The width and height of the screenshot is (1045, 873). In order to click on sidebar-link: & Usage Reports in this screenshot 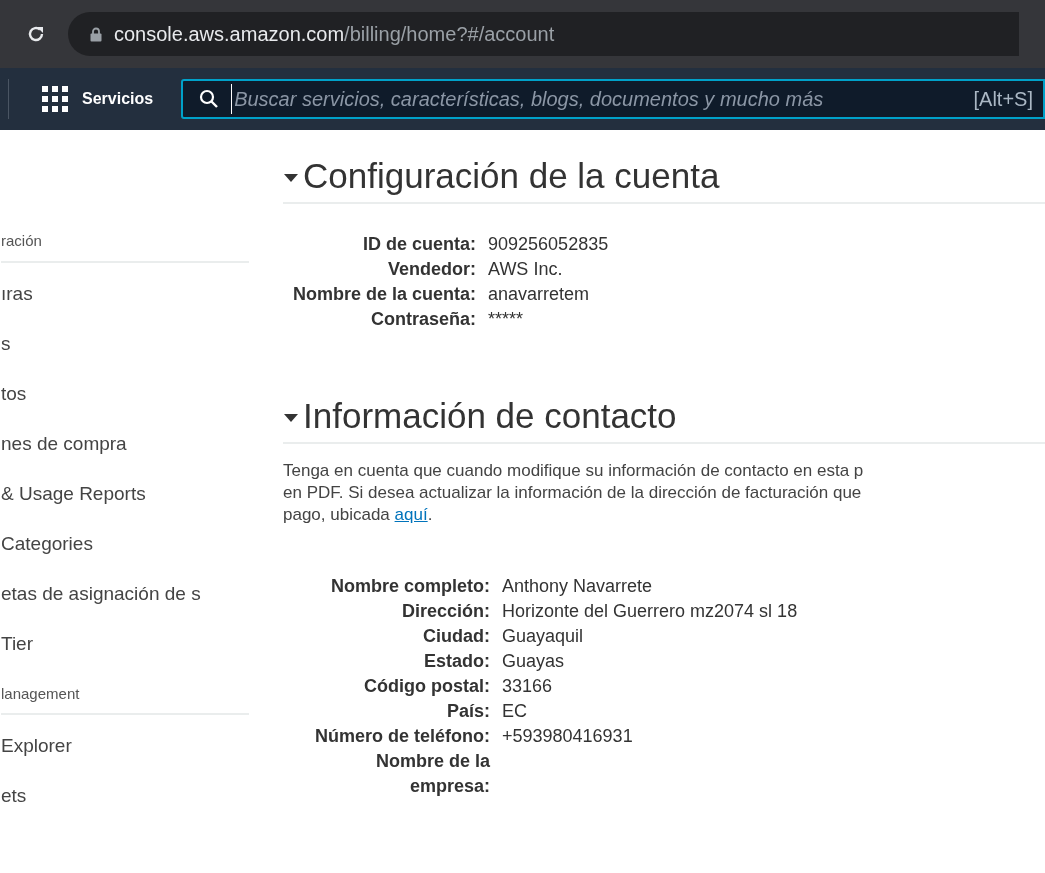, I will do `click(103, 493)`.